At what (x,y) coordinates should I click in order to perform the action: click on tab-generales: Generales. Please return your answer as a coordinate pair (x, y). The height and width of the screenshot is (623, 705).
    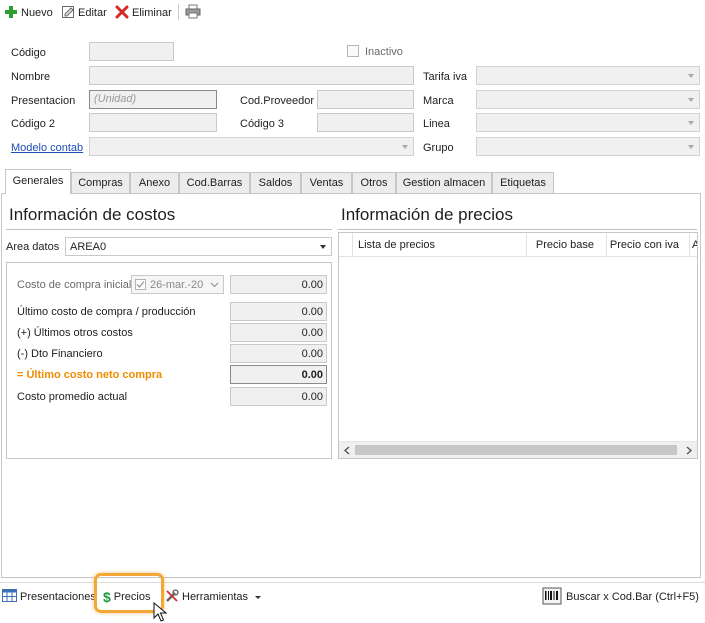
    Looking at the image, I should click on (38, 181).